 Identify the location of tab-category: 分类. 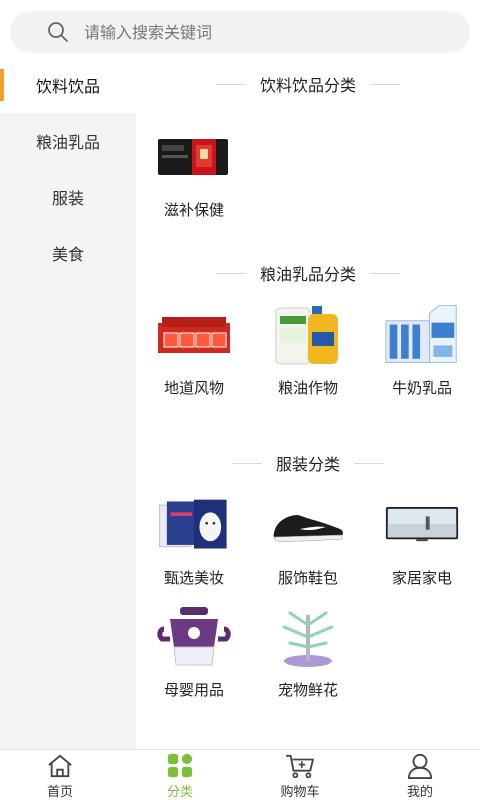
(180, 775).